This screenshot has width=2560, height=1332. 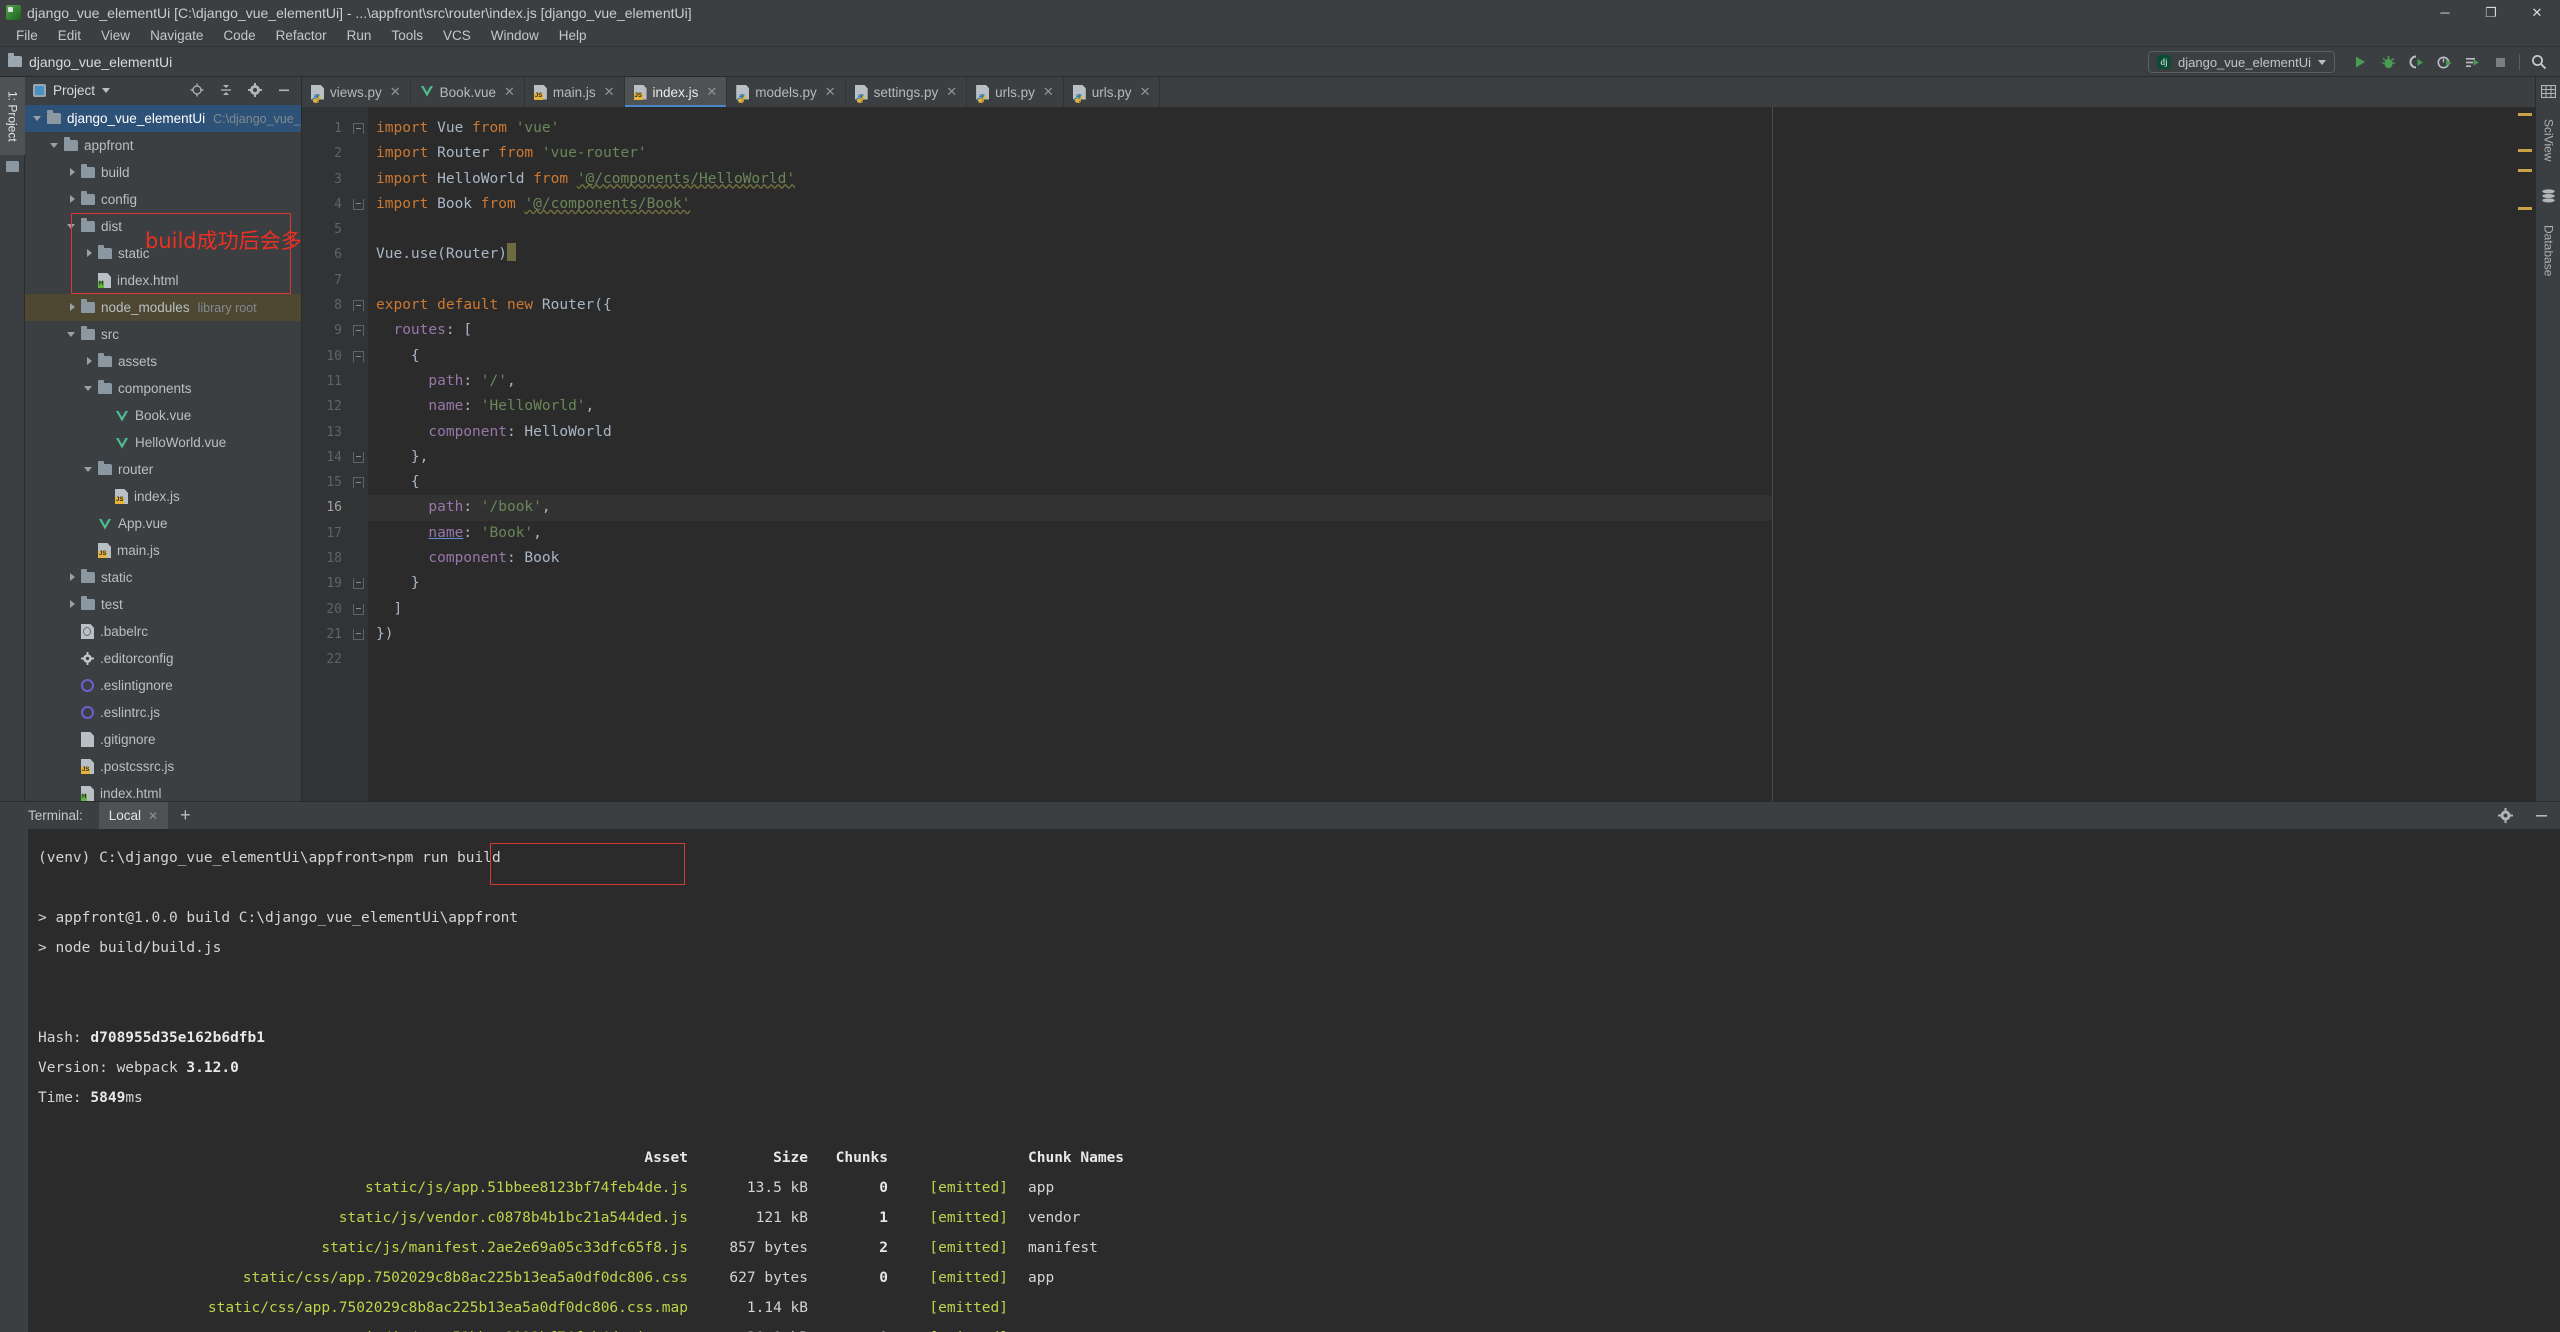 What do you see at coordinates (2444, 62) in the screenshot?
I see `profile-icon` at bounding box center [2444, 62].